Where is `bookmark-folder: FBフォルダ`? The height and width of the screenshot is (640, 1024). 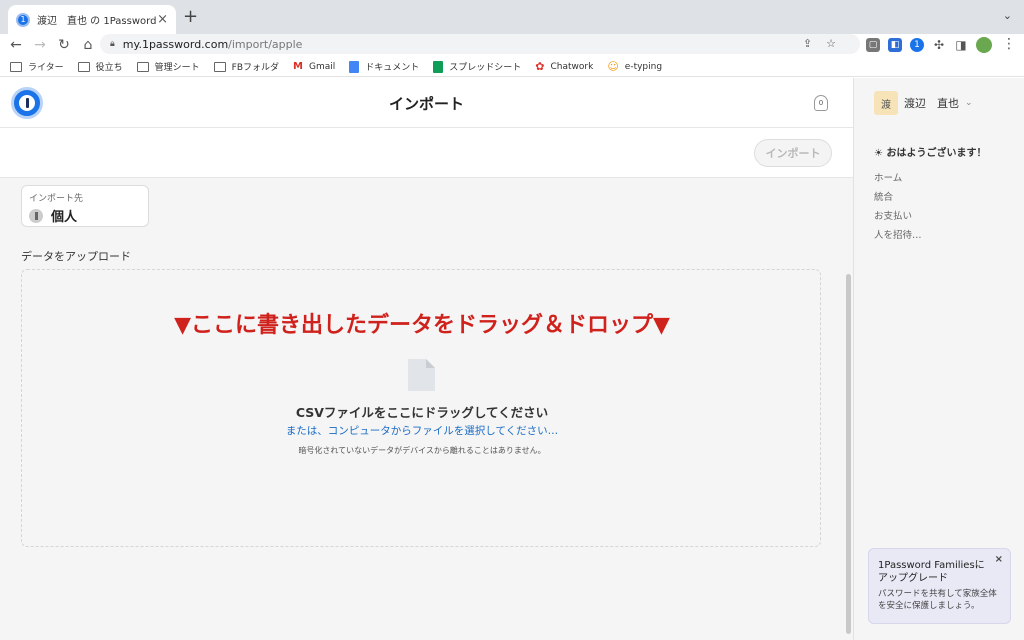
bookmark-folder: FBフォルダ is located at coordinates (246, 66).